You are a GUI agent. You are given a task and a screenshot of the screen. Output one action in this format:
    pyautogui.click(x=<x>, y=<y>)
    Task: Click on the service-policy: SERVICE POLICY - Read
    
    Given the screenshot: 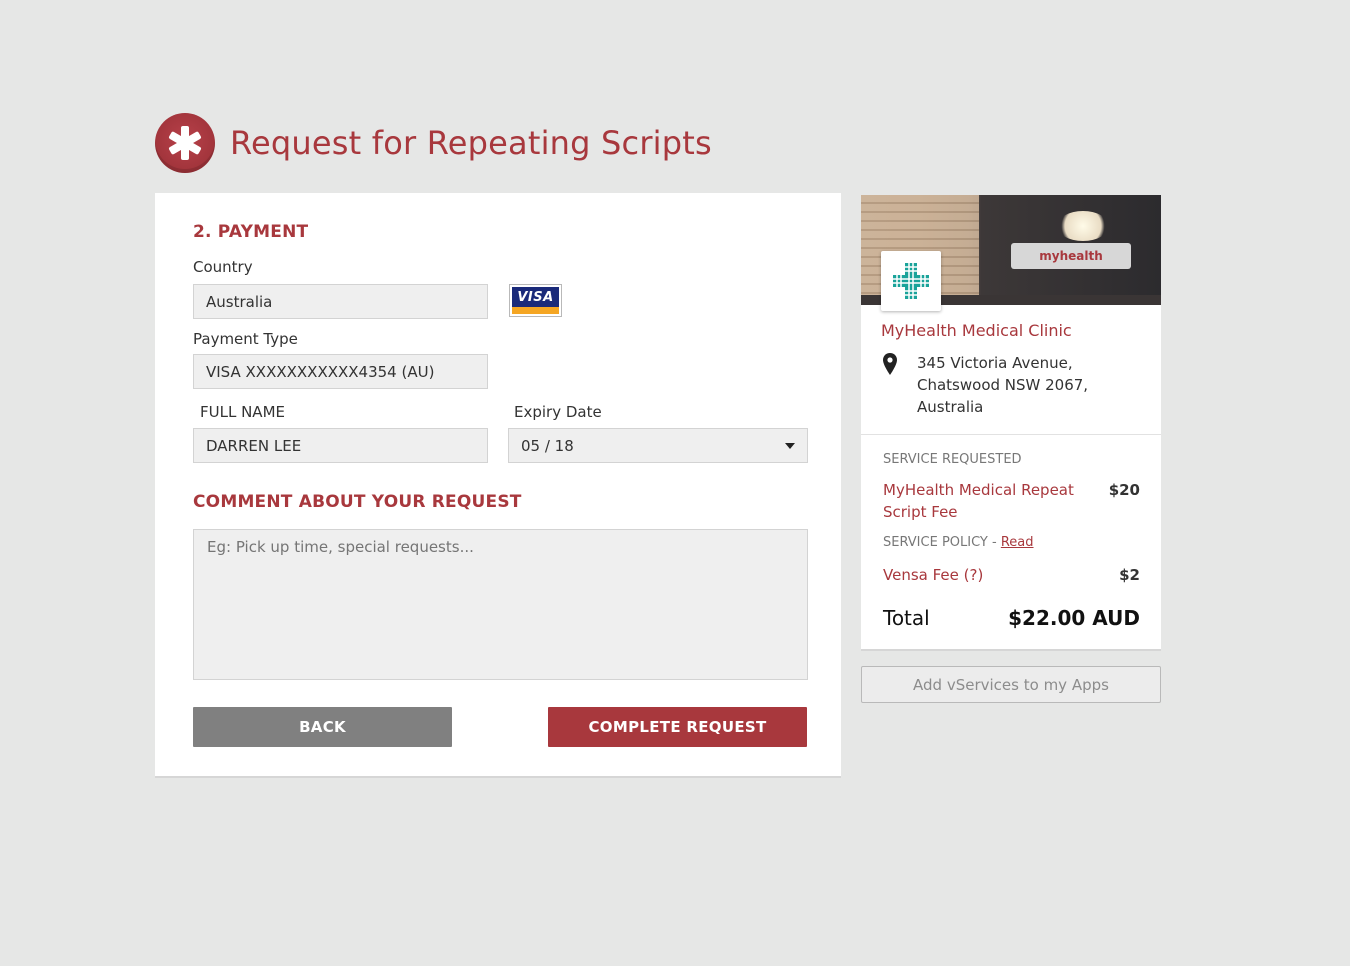 What is the action you would take?
    pyautogui.click(x=958, y=542)
    